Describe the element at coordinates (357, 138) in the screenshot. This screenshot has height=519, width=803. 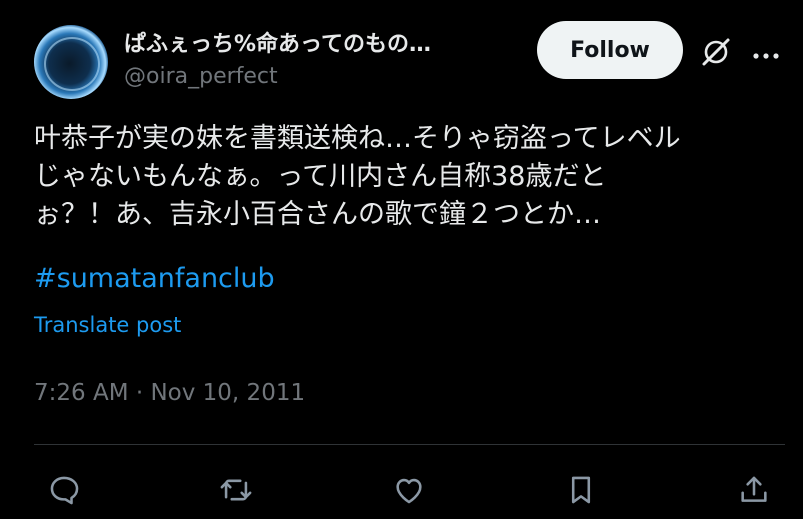
I see `tweet-text-line: 叶恭子が実の妹を書類送検ね…そりゃ窃盗ってレベル` at that location.